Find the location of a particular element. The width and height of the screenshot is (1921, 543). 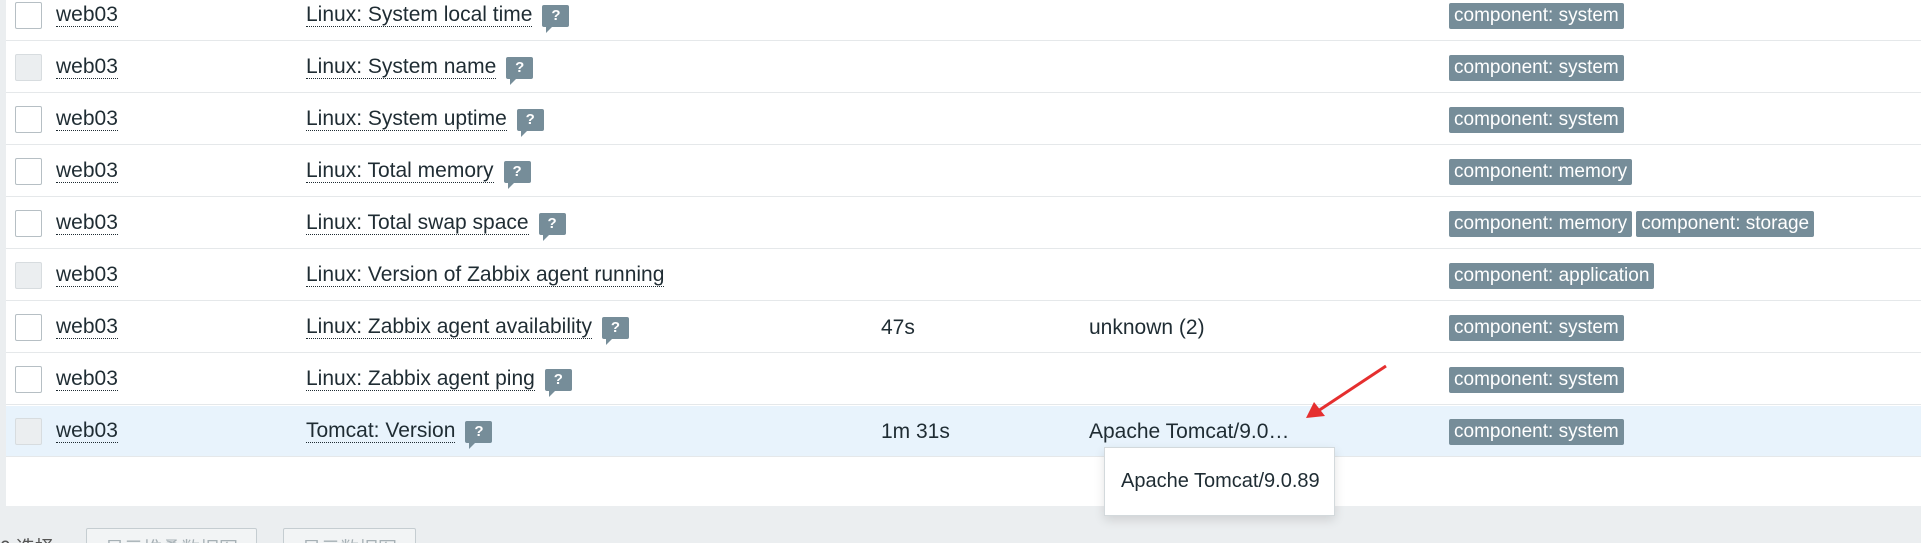

item-name-link: Linux: System uptime is located at coordinates (406, 119).